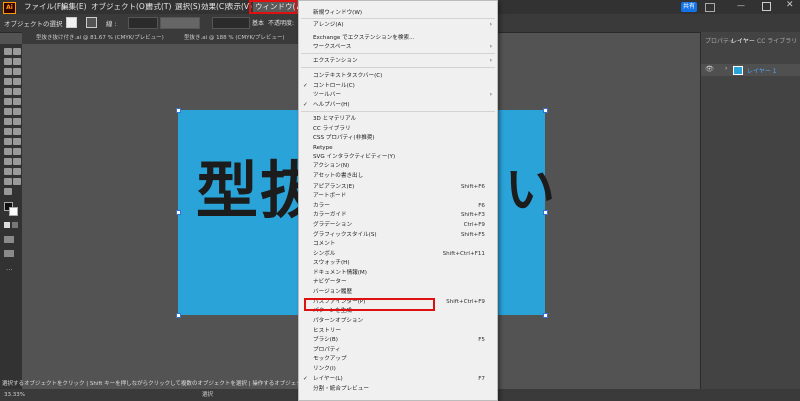 The image size is (800, 401). Describe the element at coordinates (8, 121) in the screenshot. I see `width-tool-icon` at that location.